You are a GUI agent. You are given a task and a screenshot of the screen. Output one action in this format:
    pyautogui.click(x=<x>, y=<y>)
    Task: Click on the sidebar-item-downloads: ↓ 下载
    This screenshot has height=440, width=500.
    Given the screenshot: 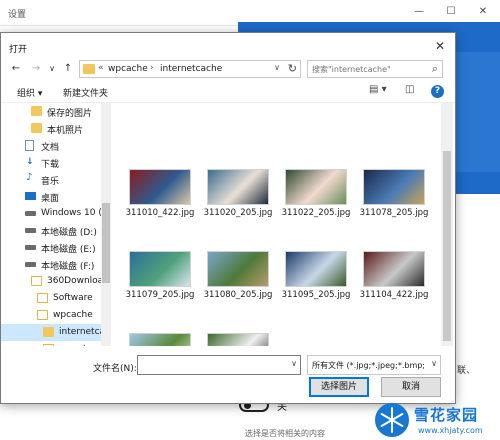 What is the action you would take?
    pyautogui.click(x=51, y=162)
    